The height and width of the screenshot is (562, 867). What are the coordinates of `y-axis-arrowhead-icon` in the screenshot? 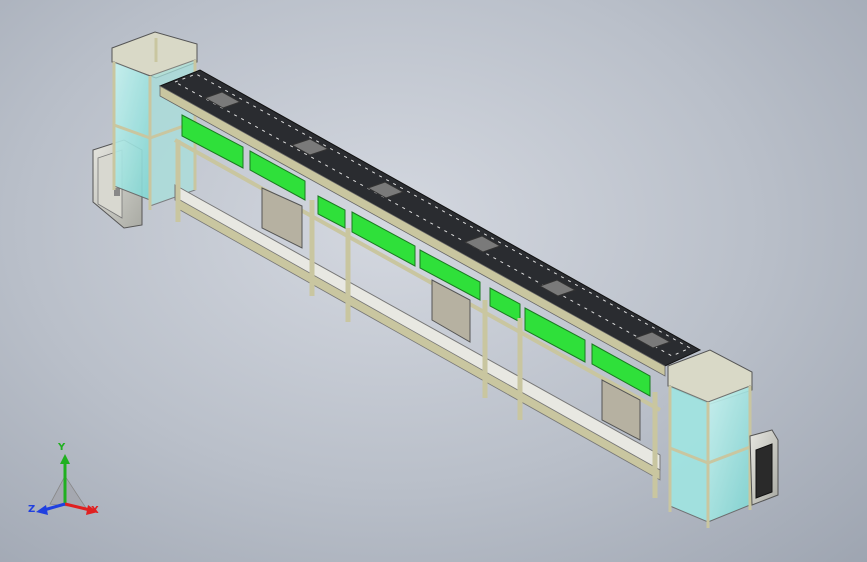 It's located at (65, 459).